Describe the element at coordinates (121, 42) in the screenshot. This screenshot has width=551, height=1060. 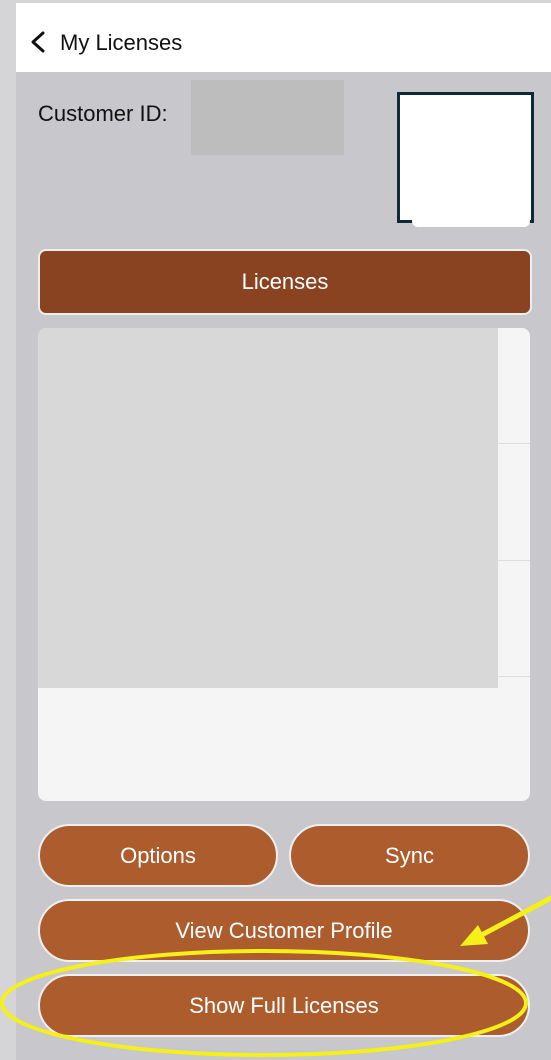
I see `page-title: My Licenses` at that location.